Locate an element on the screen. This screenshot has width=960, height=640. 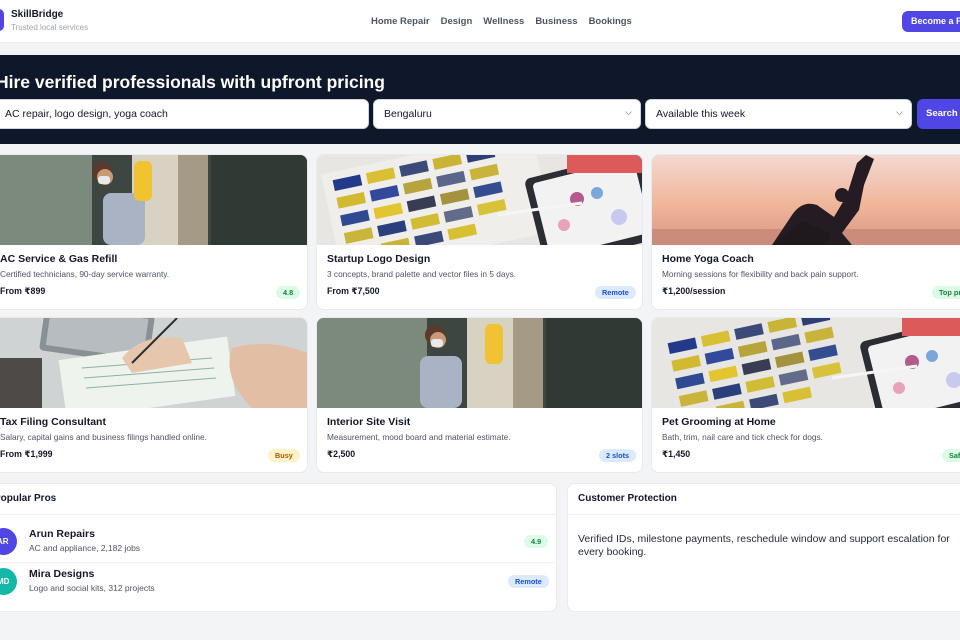
brand-logo-icon is located at coordinates (2, 20).